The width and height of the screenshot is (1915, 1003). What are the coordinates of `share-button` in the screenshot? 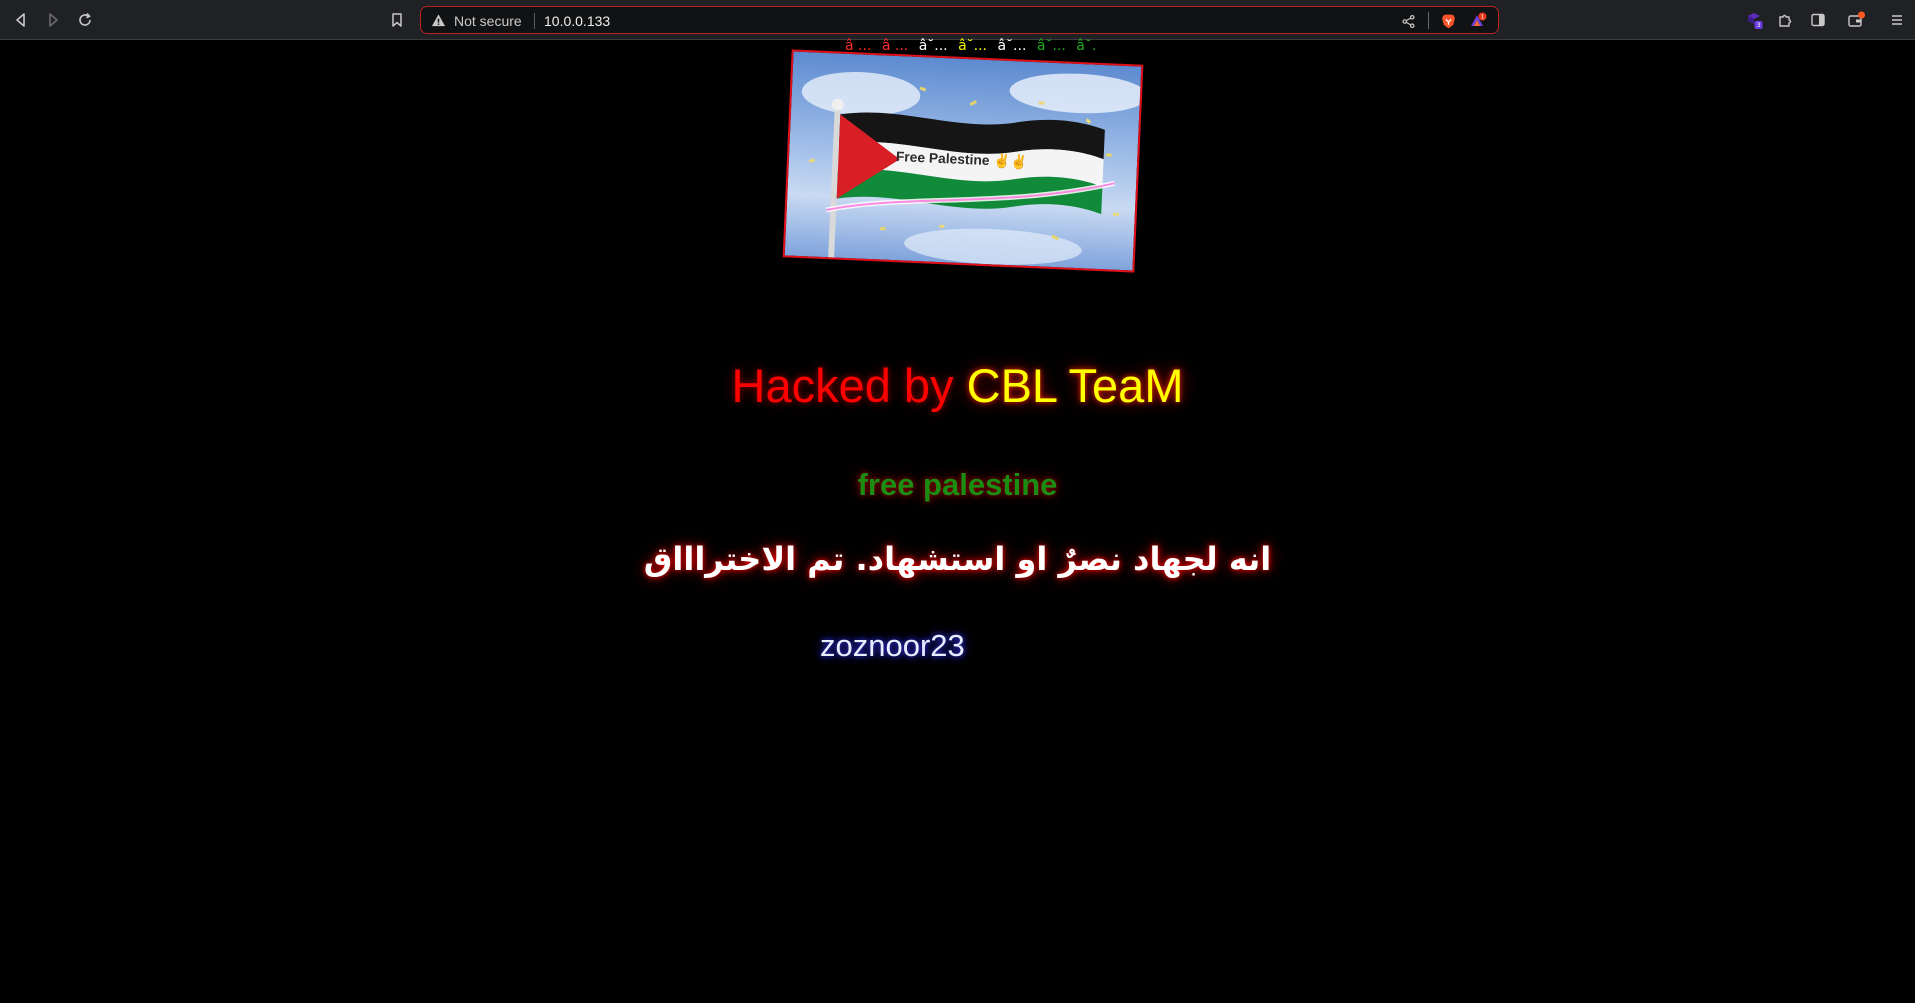 It's located at (1408, 21).